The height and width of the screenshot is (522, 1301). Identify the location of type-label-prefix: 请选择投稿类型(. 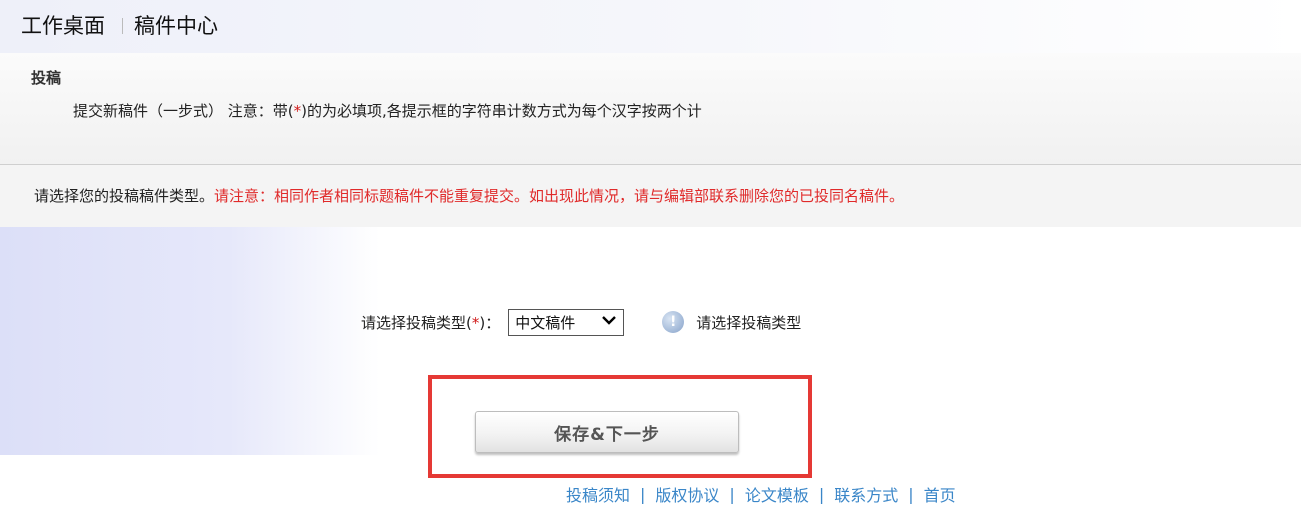
(416, 322).